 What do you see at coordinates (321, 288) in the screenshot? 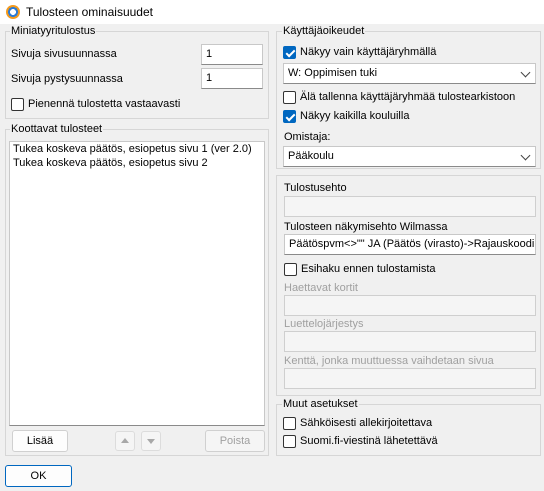
I see `cards-label: Haettavat kortit` at bounding box center [321, 288].